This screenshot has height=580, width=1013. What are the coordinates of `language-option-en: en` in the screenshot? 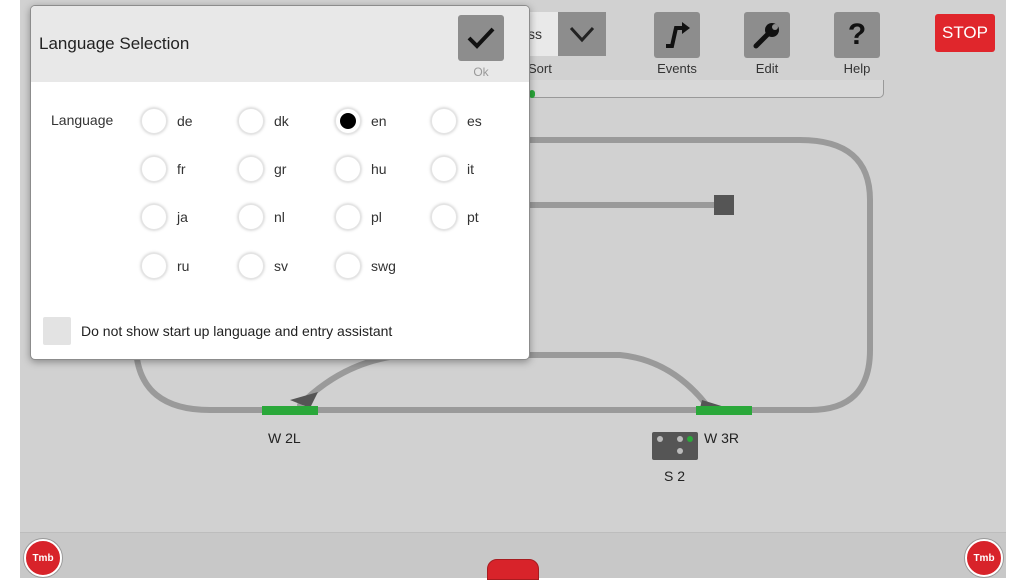 It's located at (361, 121).